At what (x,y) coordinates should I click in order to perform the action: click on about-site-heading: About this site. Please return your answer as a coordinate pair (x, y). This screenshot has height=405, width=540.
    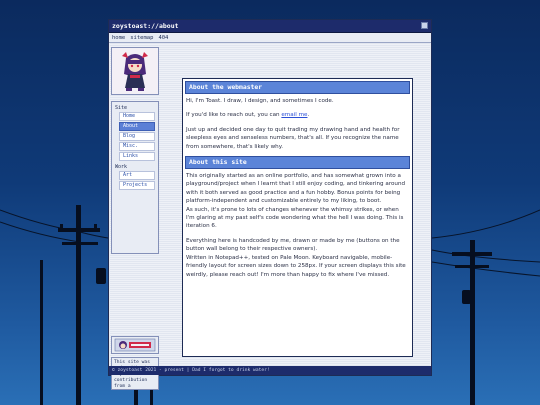
    Looking at the image, I should click on (297, 163).